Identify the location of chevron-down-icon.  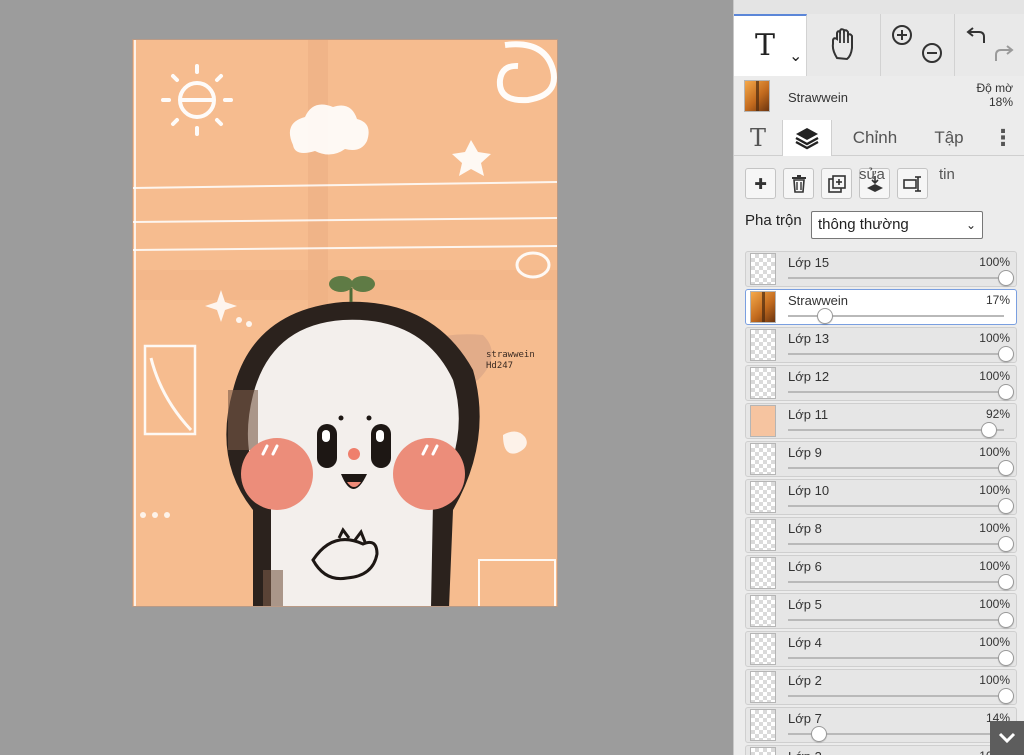
(1007, 738).